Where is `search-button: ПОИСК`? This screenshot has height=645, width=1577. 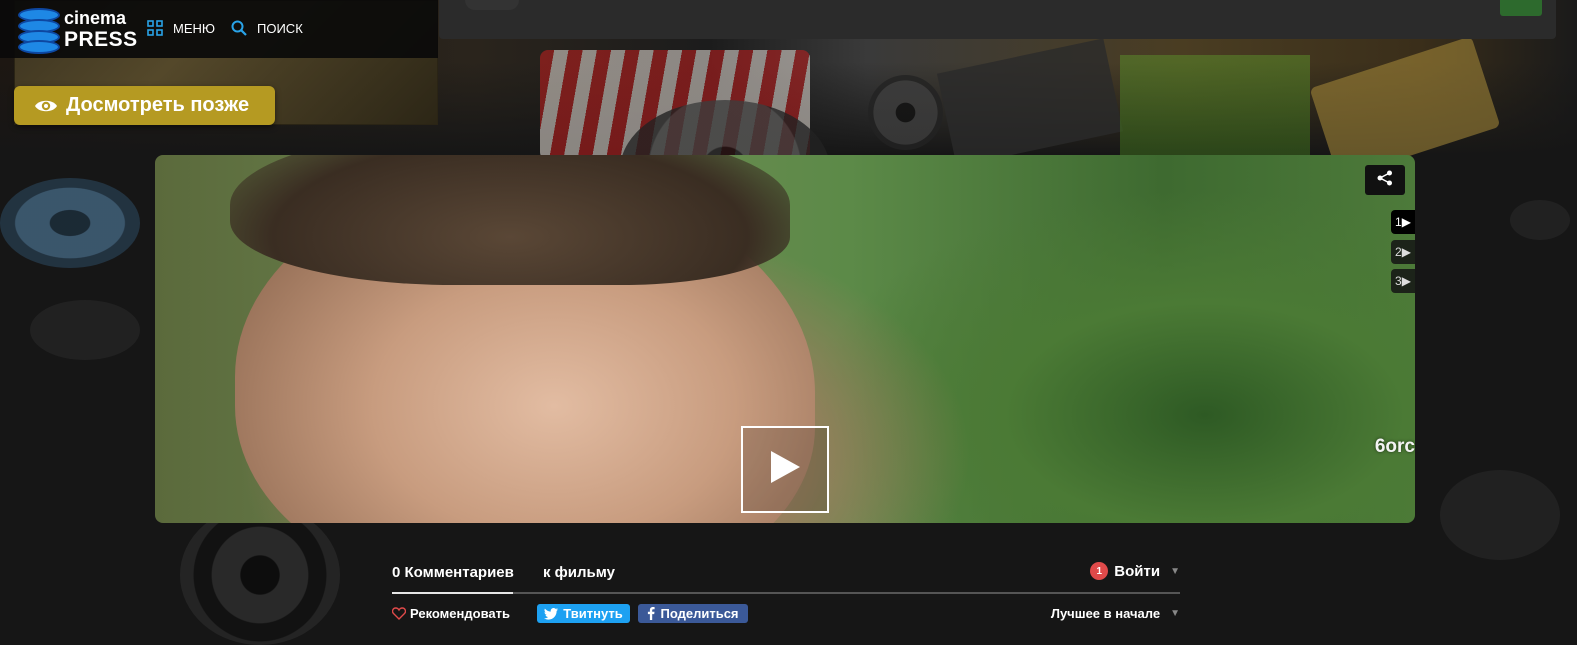
search-button: ПОИСК is located at coordinates (267, 28).